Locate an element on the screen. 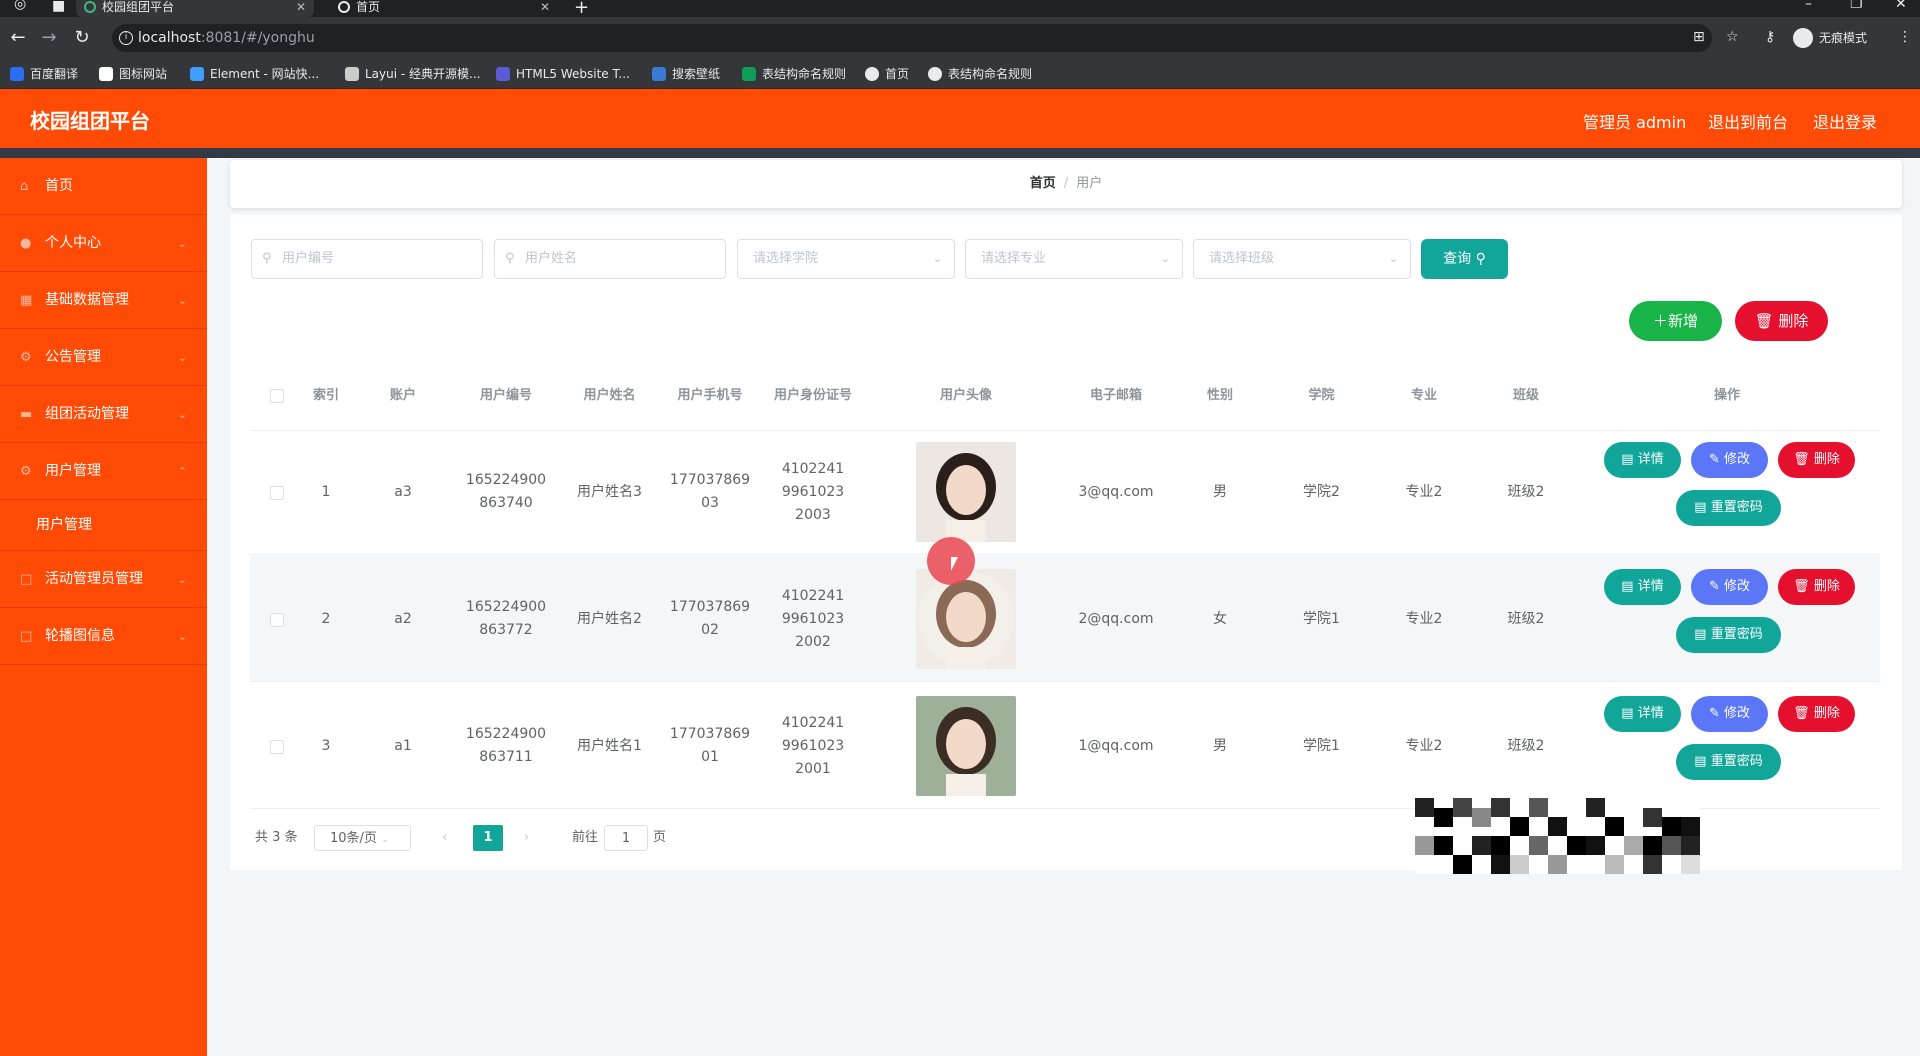  reload-icon: ↻ is located at coordinates (82, 37).